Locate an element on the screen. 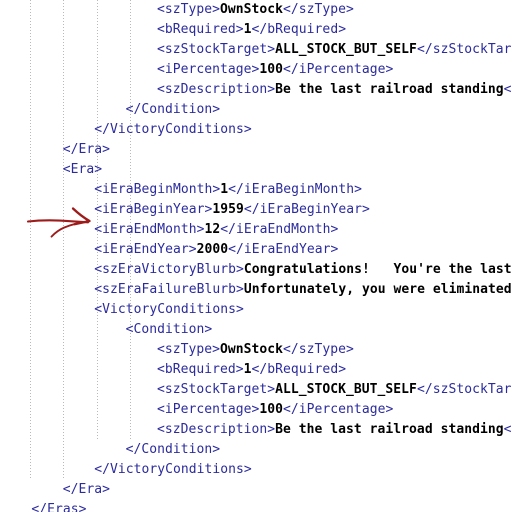  xml-value: 12 is located at coordinates (212, 229).